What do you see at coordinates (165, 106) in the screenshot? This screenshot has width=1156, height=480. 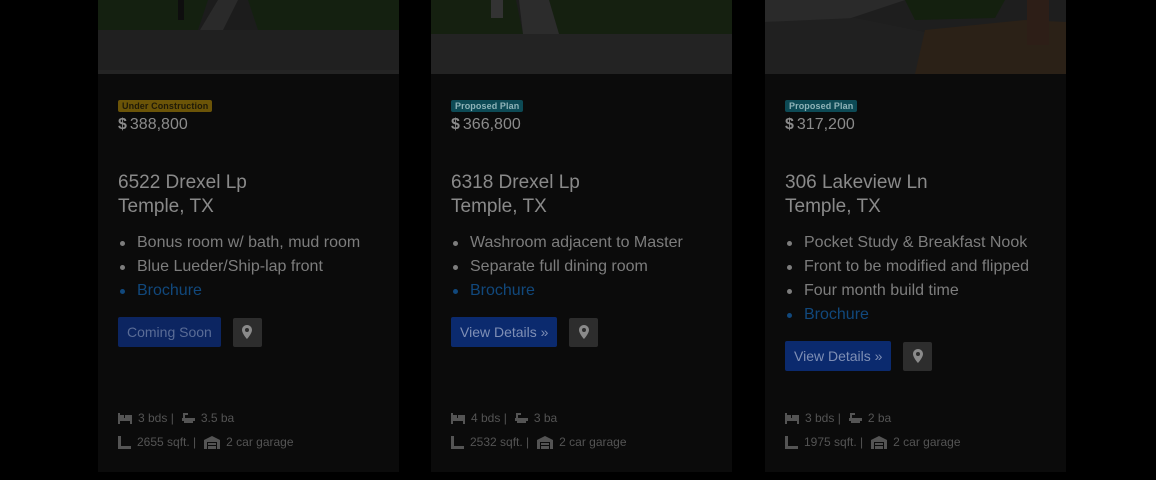 I see `status-badge: Under Construction` at bounding box center [165, 106].